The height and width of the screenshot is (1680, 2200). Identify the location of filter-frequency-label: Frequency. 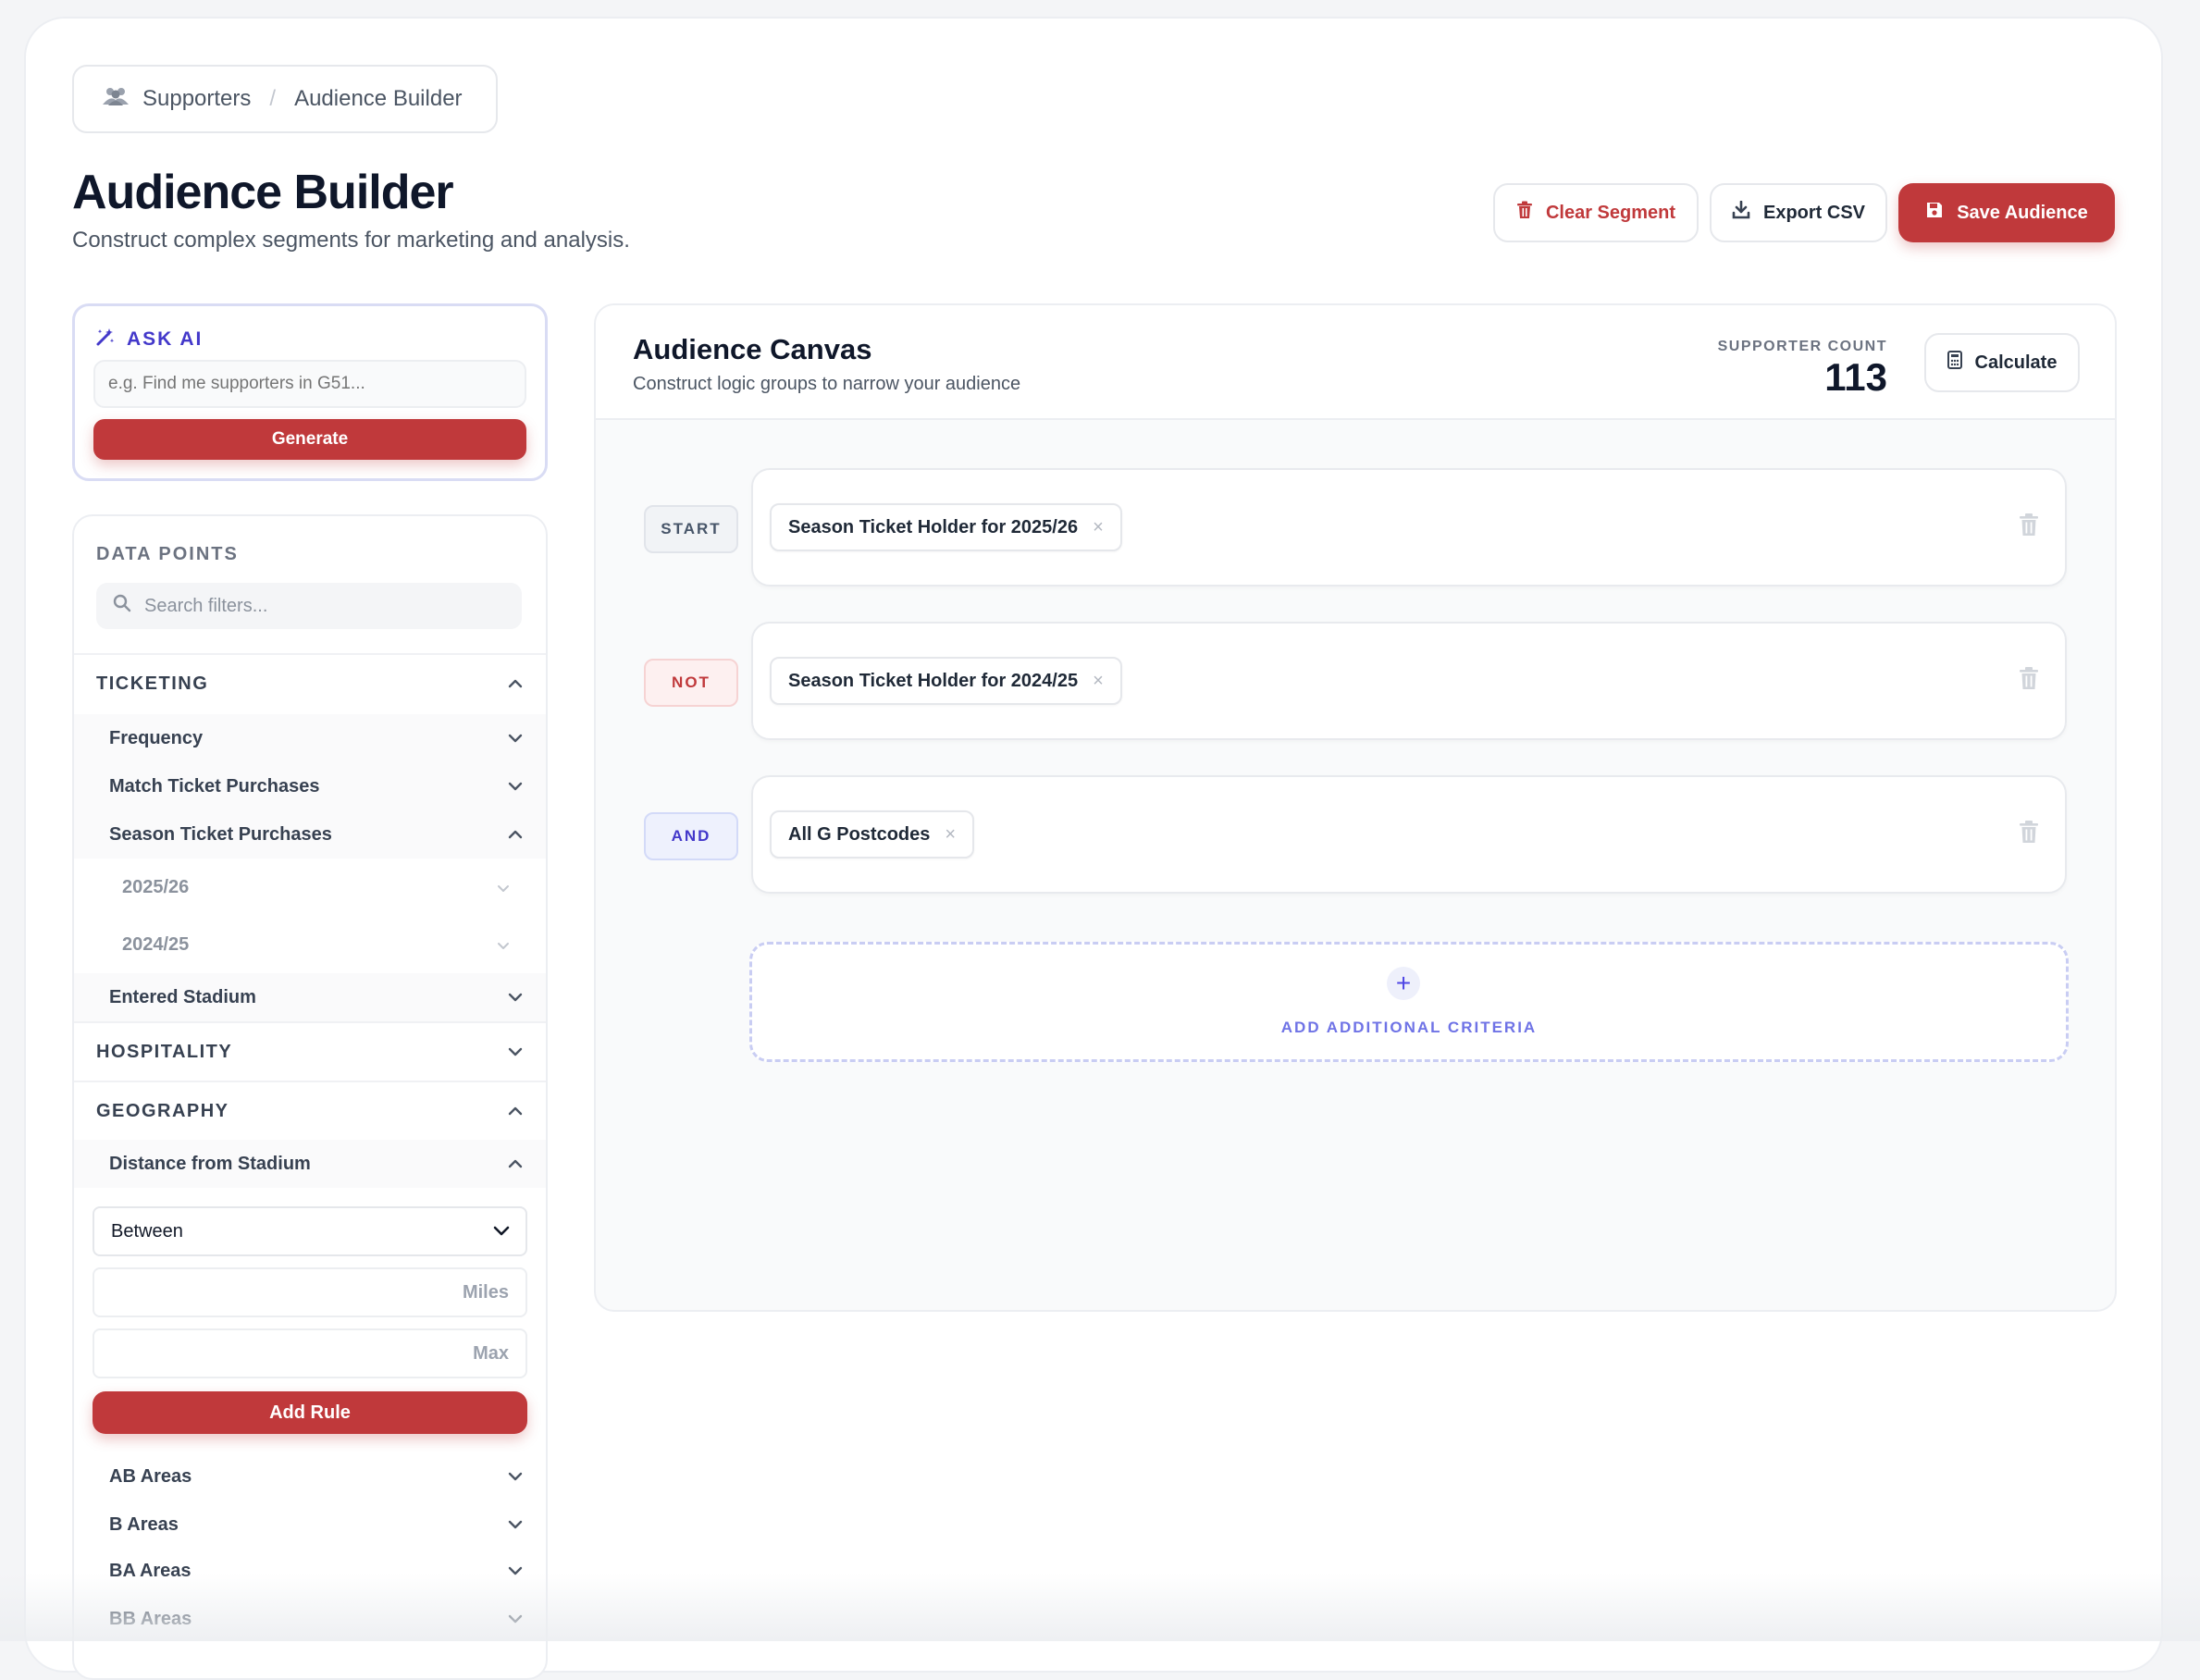
(156, 737).